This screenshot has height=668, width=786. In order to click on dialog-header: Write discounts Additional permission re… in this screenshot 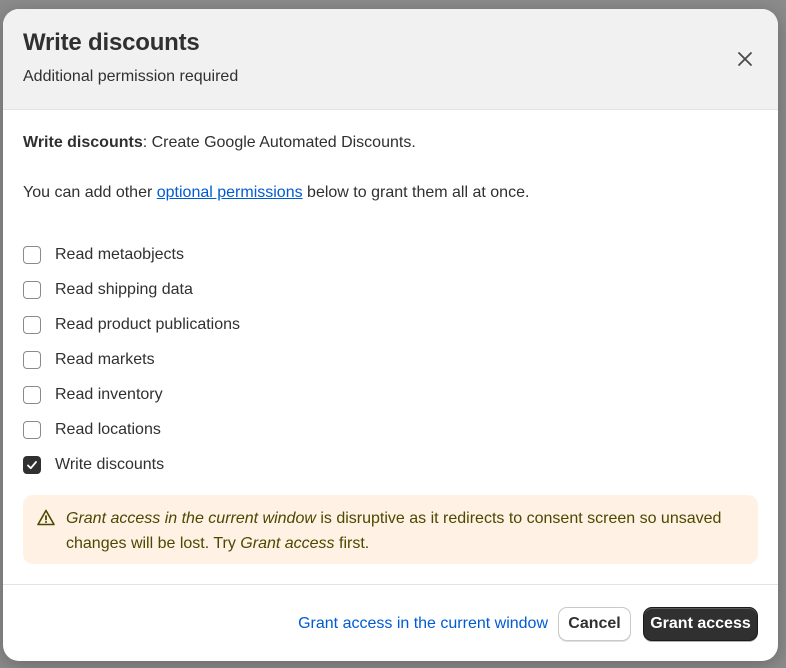, I will do `click(390, 59)`.